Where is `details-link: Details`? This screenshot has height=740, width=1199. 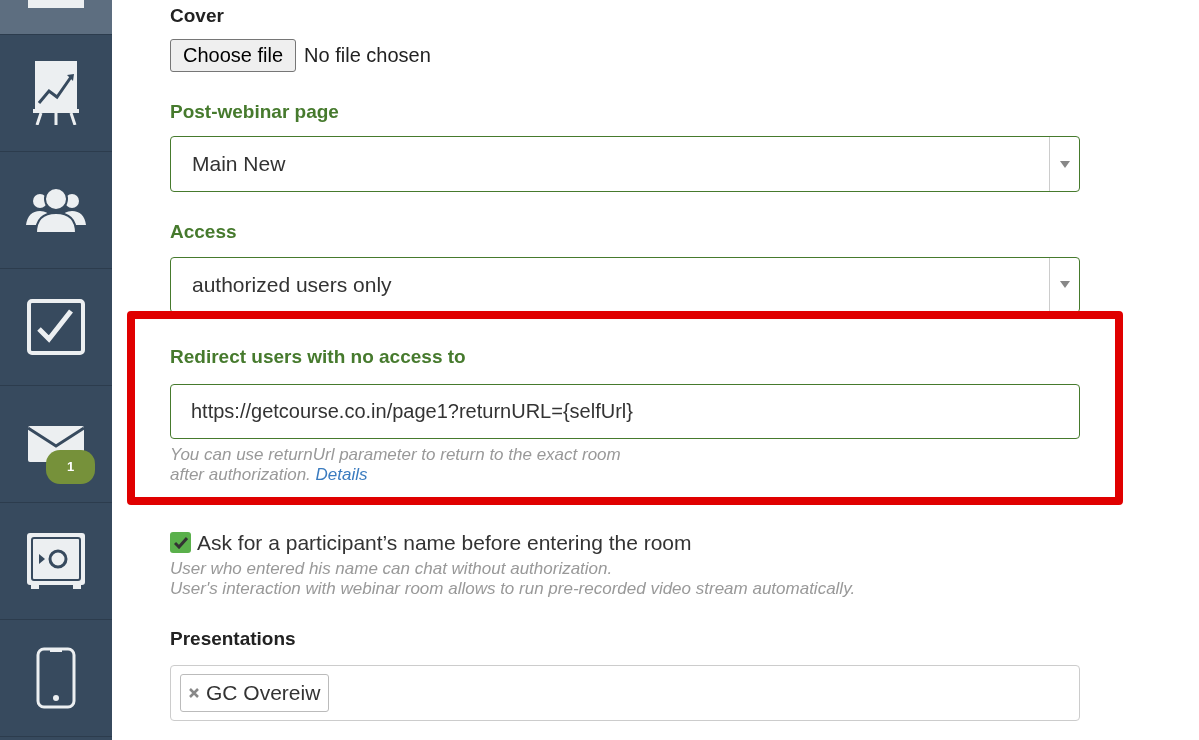 details-link: Details is located at coordinates (341, 474).